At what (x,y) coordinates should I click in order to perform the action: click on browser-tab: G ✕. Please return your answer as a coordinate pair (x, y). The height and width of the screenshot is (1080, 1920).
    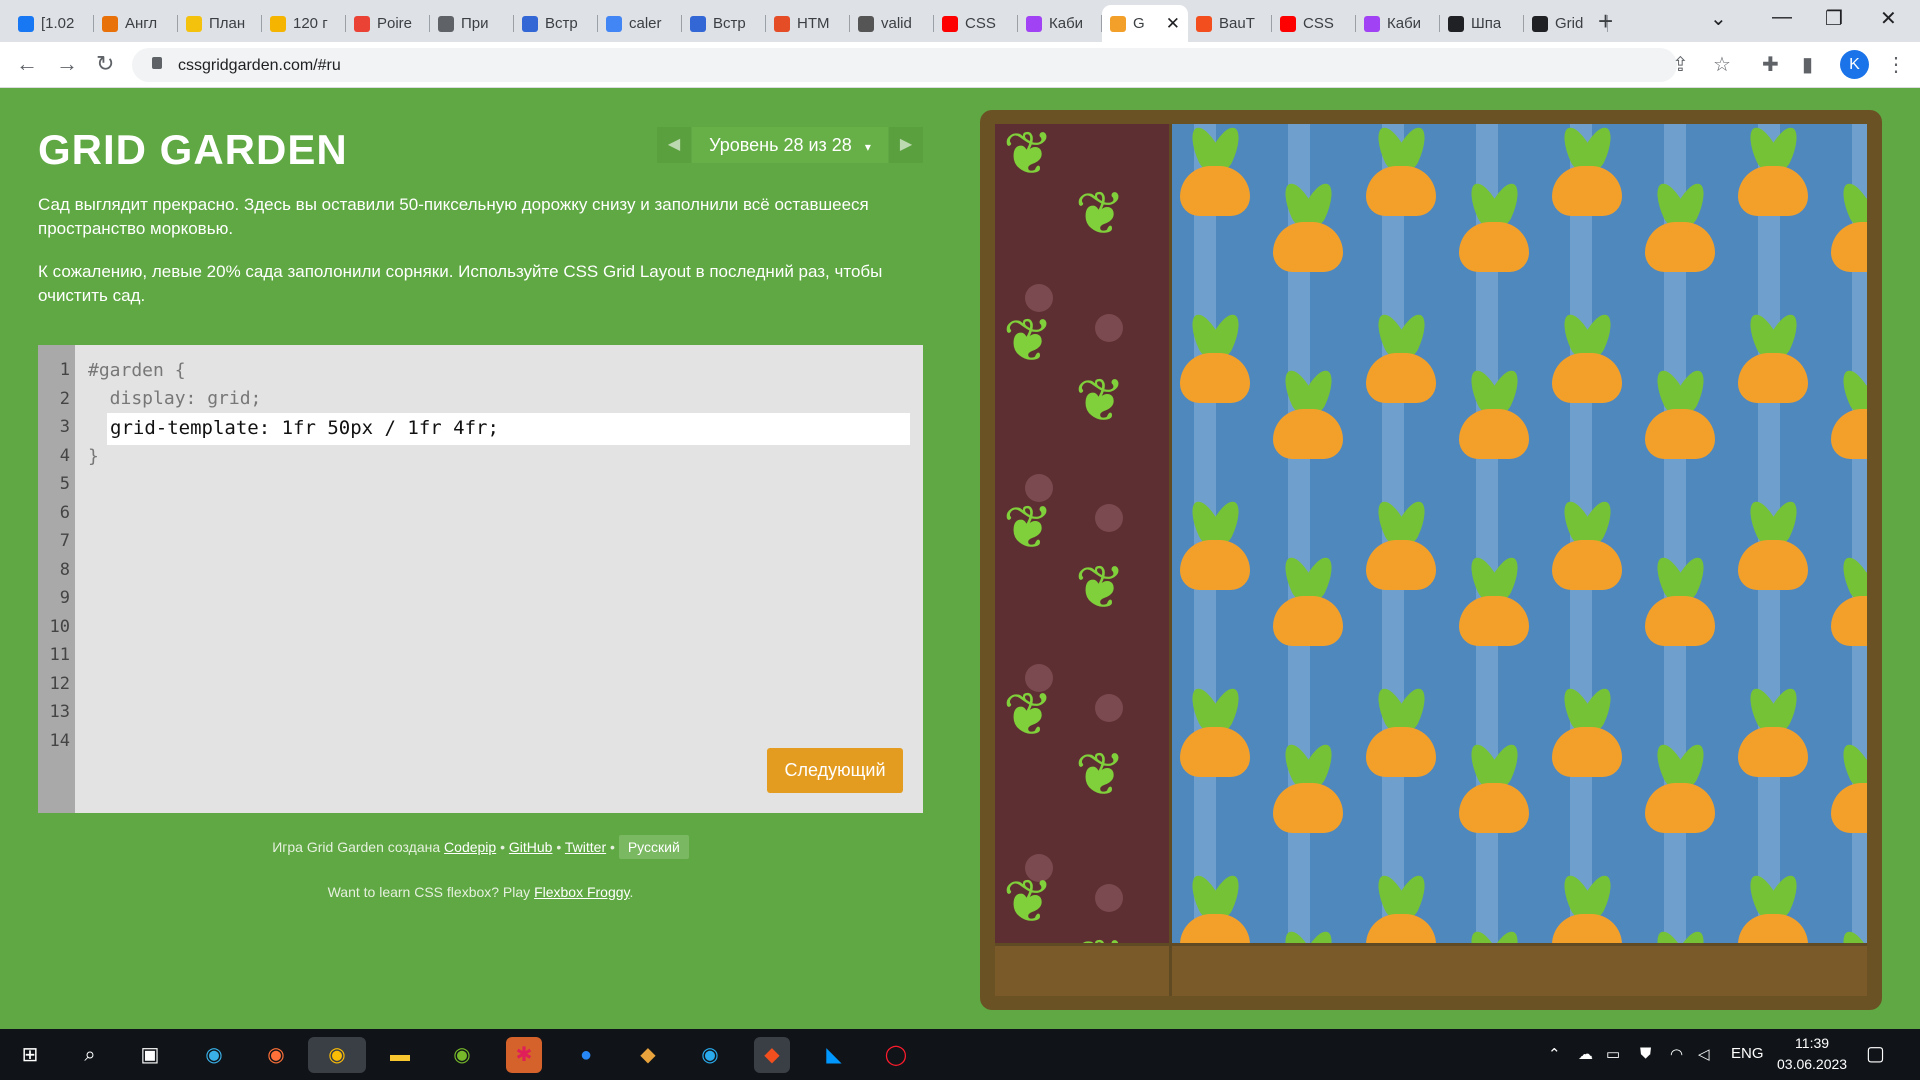
    Looking at the image, I should click on (1145, 23).